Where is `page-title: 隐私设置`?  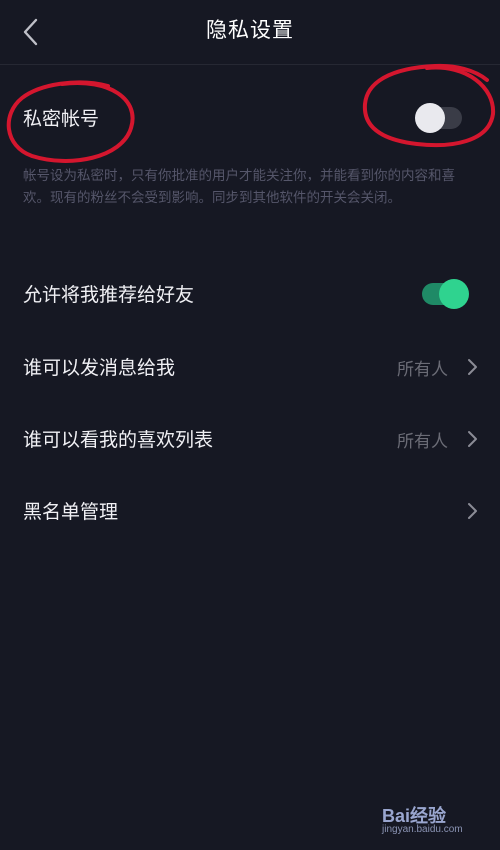 page-title: 隐私设置 is located at coordinates (250, 30).